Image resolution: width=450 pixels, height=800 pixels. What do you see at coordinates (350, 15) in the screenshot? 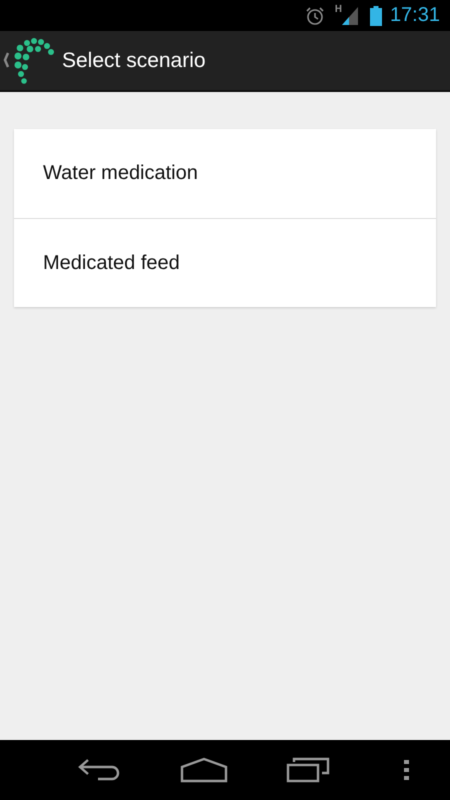
I see `signal-icon` at bounding box center [350, 15].